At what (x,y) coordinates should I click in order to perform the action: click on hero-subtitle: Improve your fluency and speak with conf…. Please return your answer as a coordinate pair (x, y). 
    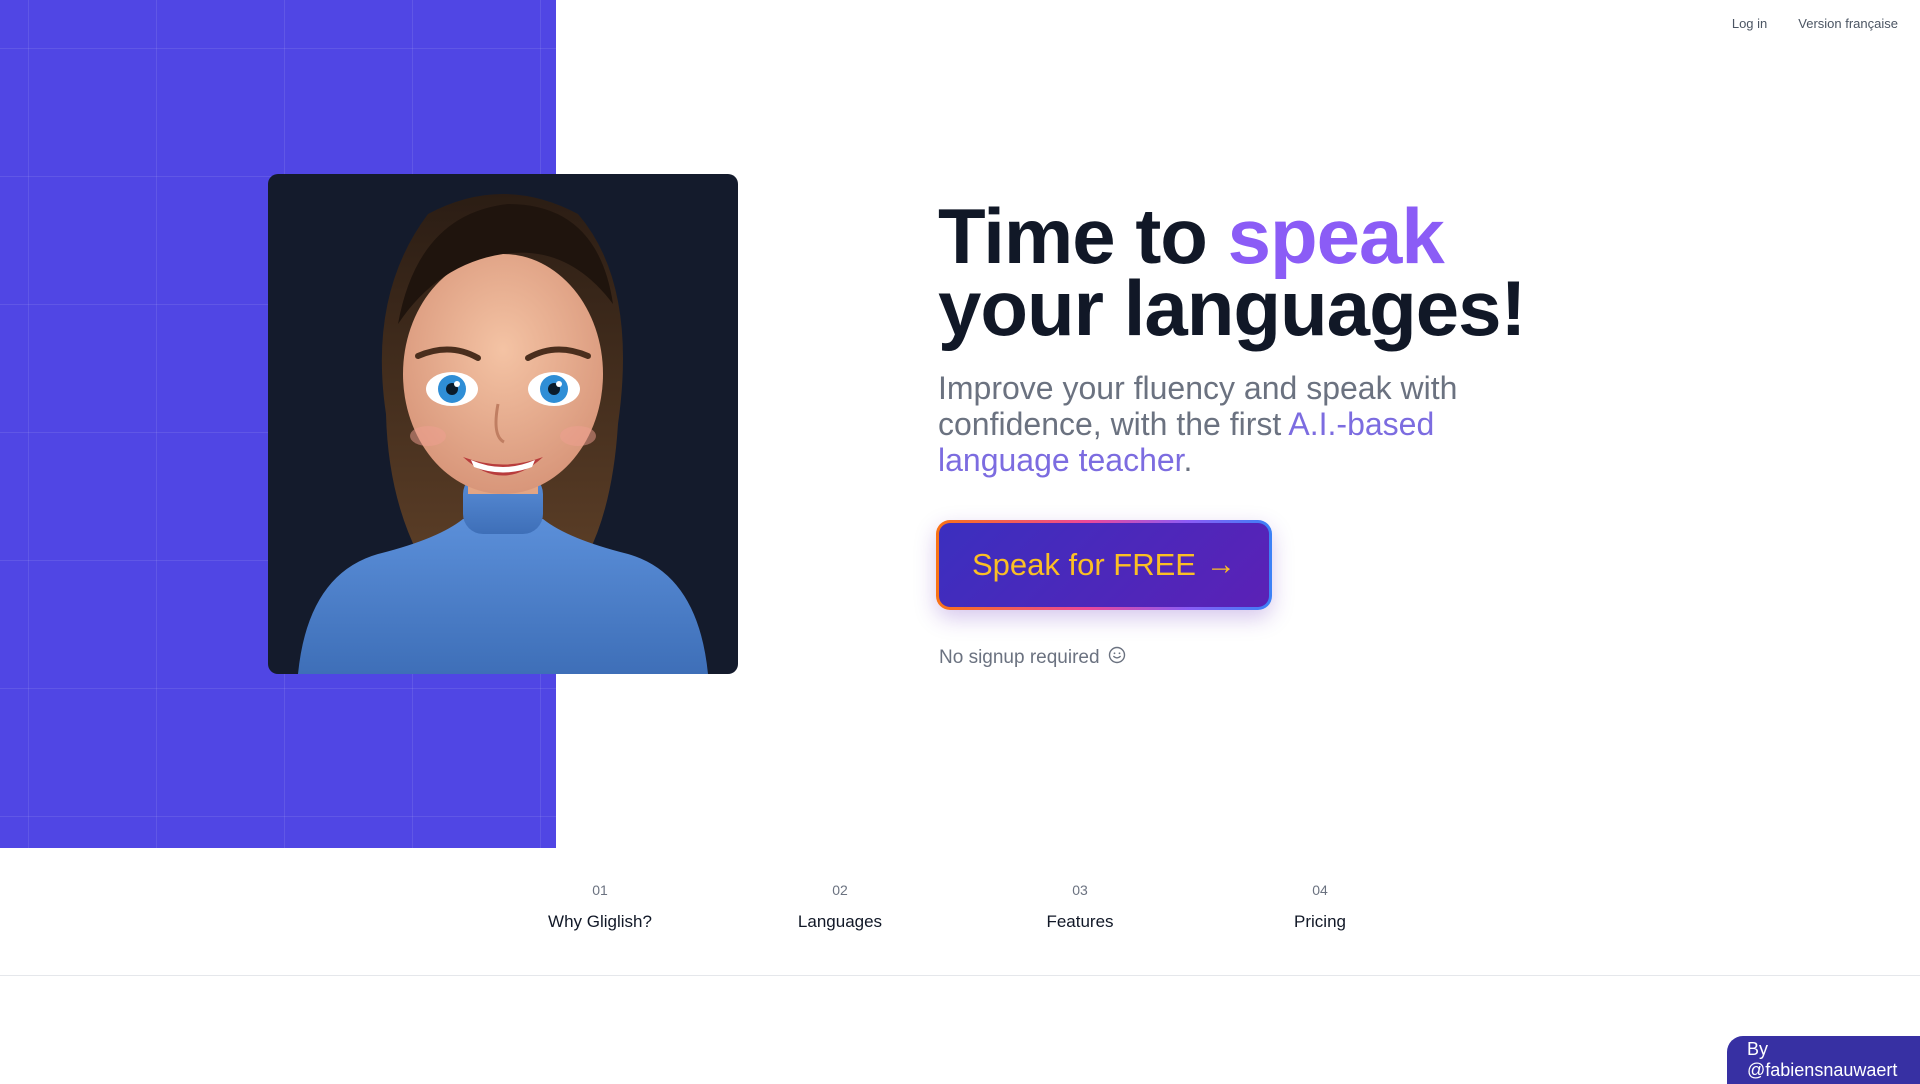
    Looking at the image, I should click on (1218, 424).